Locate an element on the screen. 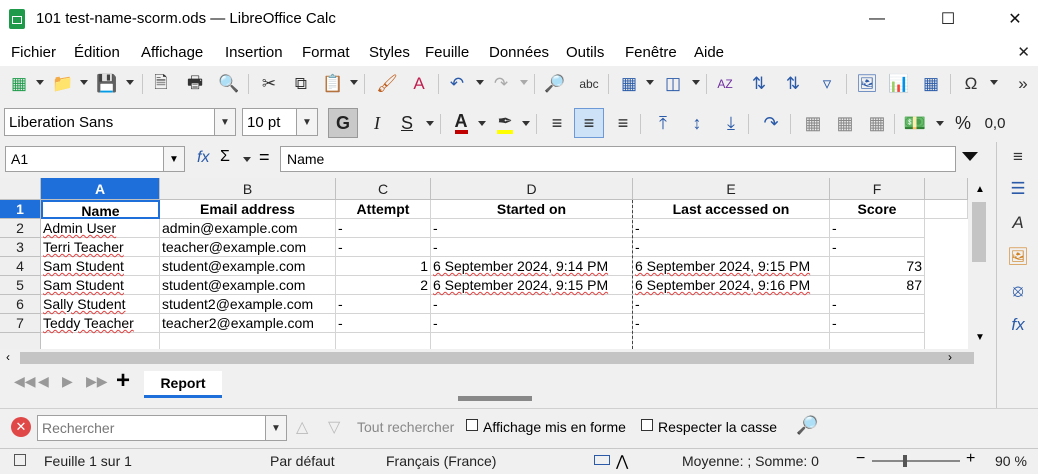  insert-image-icon: 🖼 is located at coordinates (867, 84).